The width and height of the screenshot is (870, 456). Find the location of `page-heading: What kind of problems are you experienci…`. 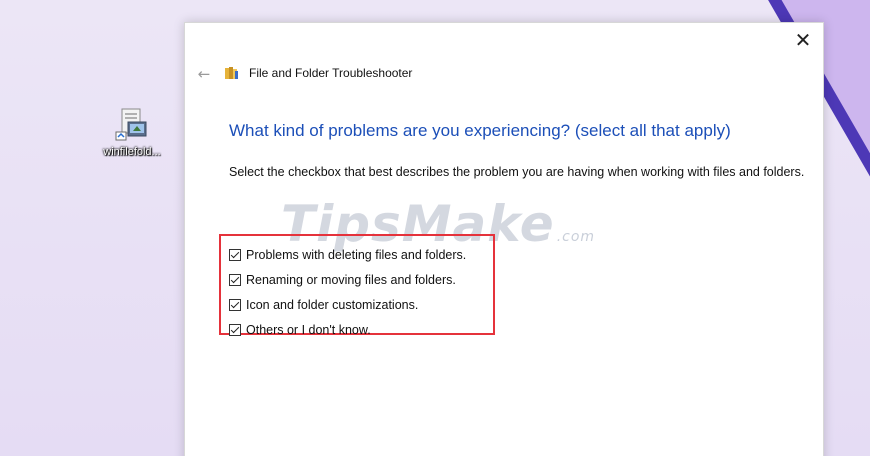

page-heading: What kind of problems are you experienci… is located at coordinates (480, 130).